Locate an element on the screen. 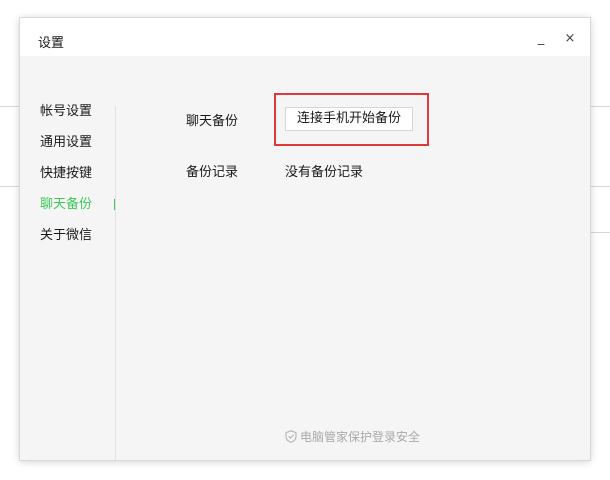 The image size is (610, 480). minimize-button: _ is located at coordinates (541, 39).